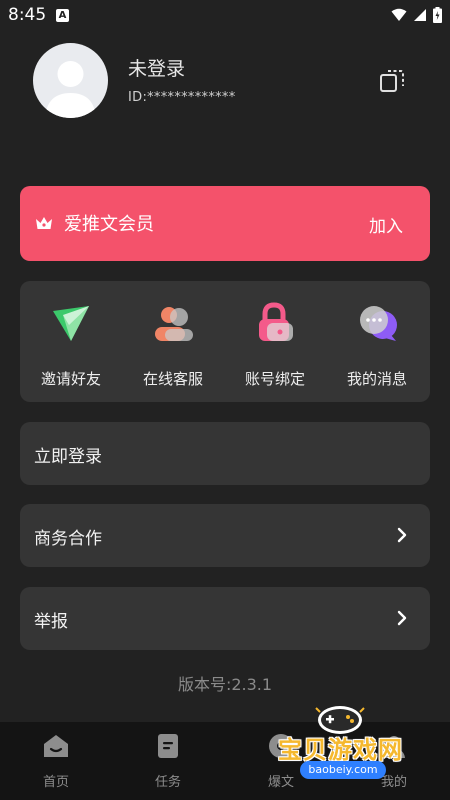  What do you see at coordinates (56, 746) in the screenshot?
I see `home-icon` at bounding box center [56, 746].